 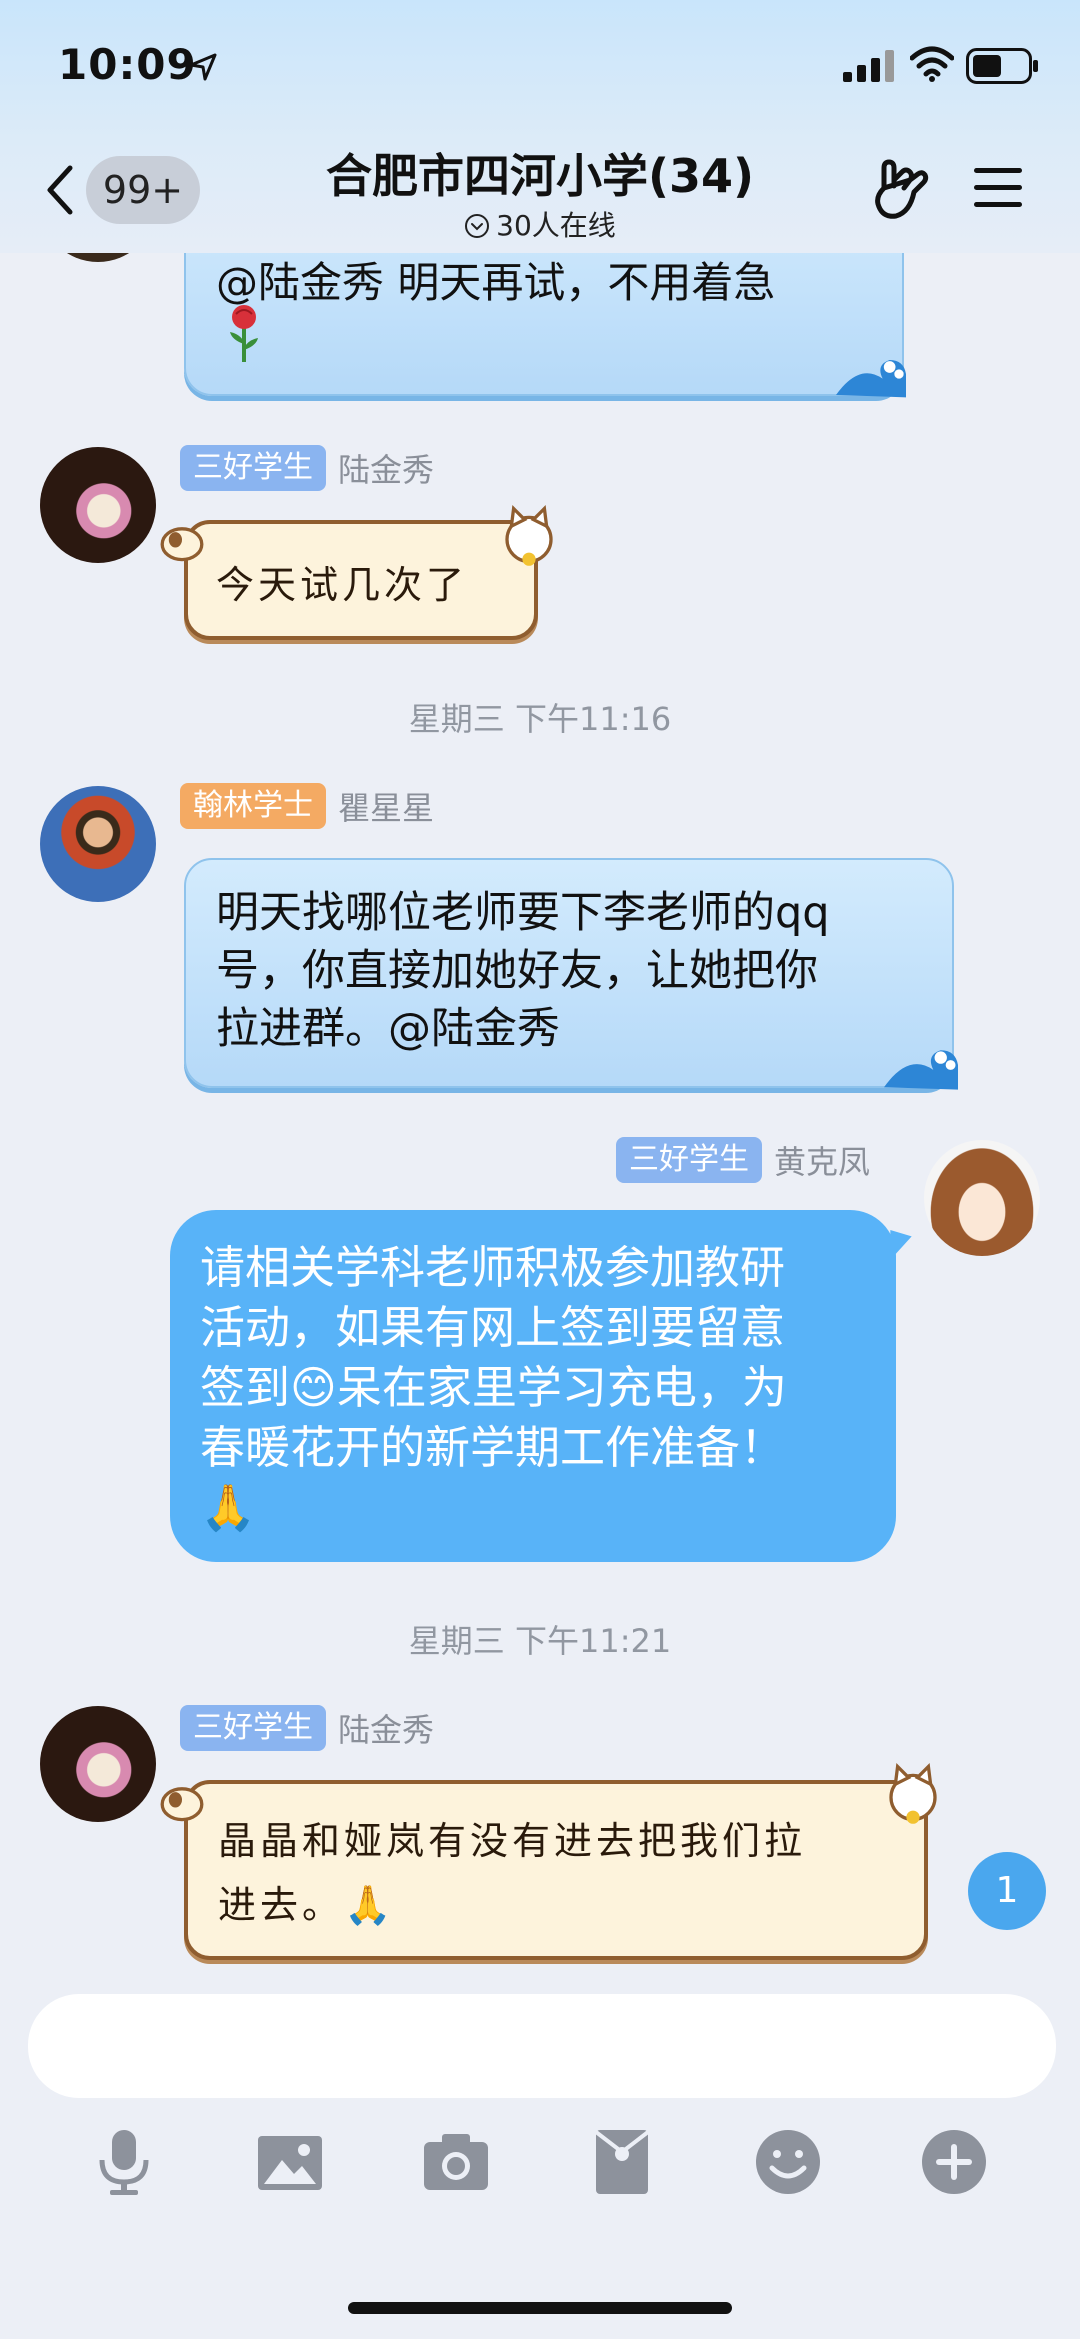 I want to click on message-text-line: 明天找哪位老师要下李老师的qq, so click(x=523, y=913).